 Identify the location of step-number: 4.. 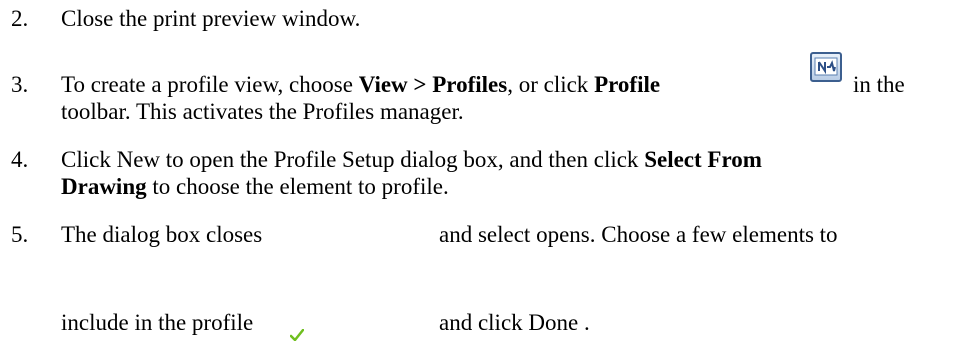
(20, 159).